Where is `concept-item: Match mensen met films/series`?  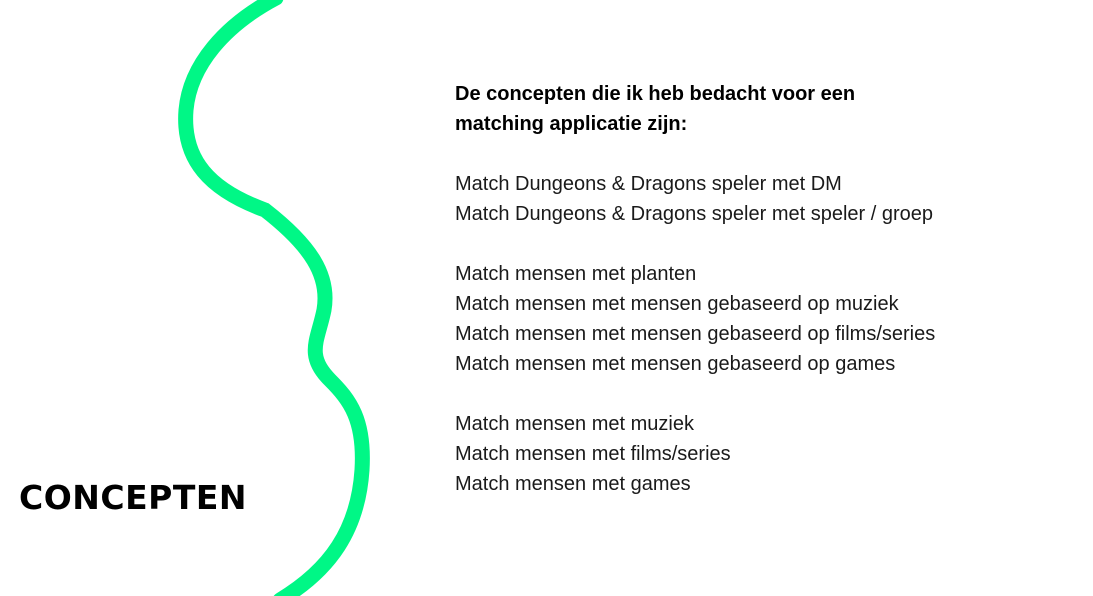
concept-item: Match mensen met films/series is located at coordinates (593, 454).